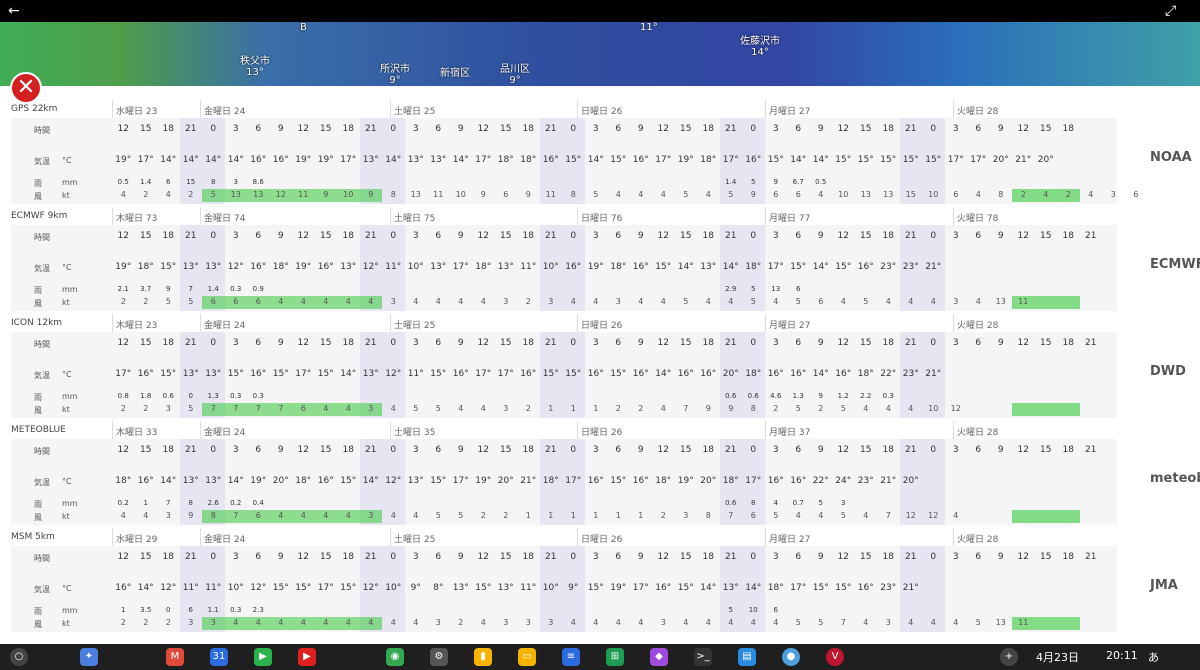  Describe the element at coordinates (19, 657) in the screenshot. I see `launcher-icon: ○` at that location.